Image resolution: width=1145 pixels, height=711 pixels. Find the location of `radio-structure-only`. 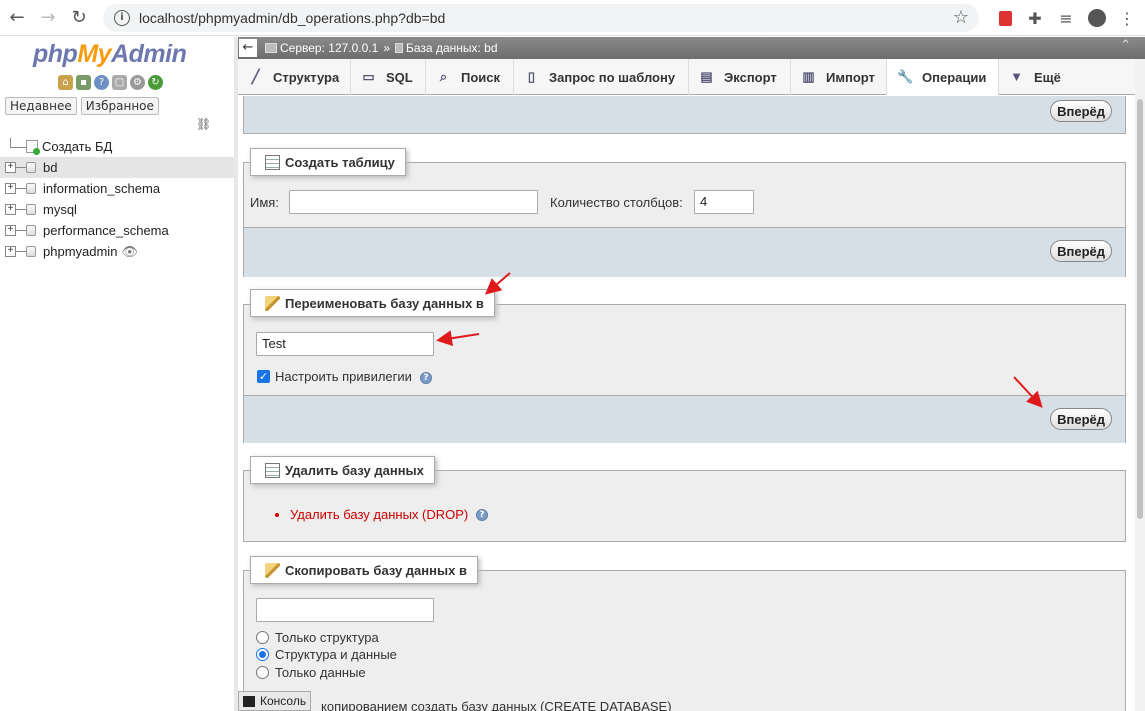

radio-structure-only is located at coordinates (262, 637).